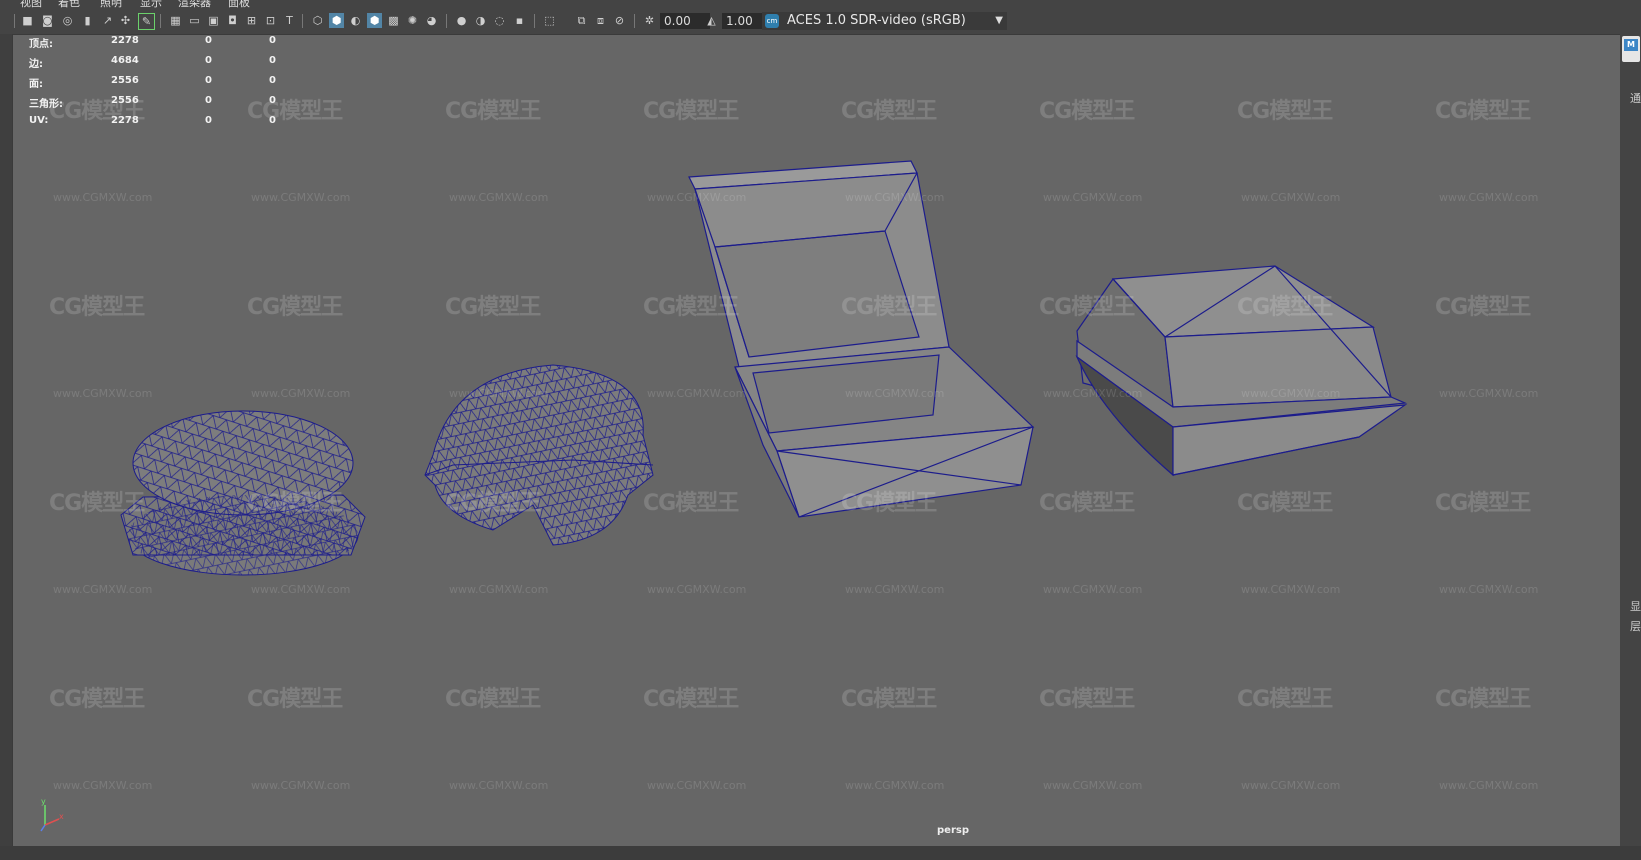  Describe the element at coordinates (685, 21) in the screenshot. I see `exposure-field: 0.00` at that location.